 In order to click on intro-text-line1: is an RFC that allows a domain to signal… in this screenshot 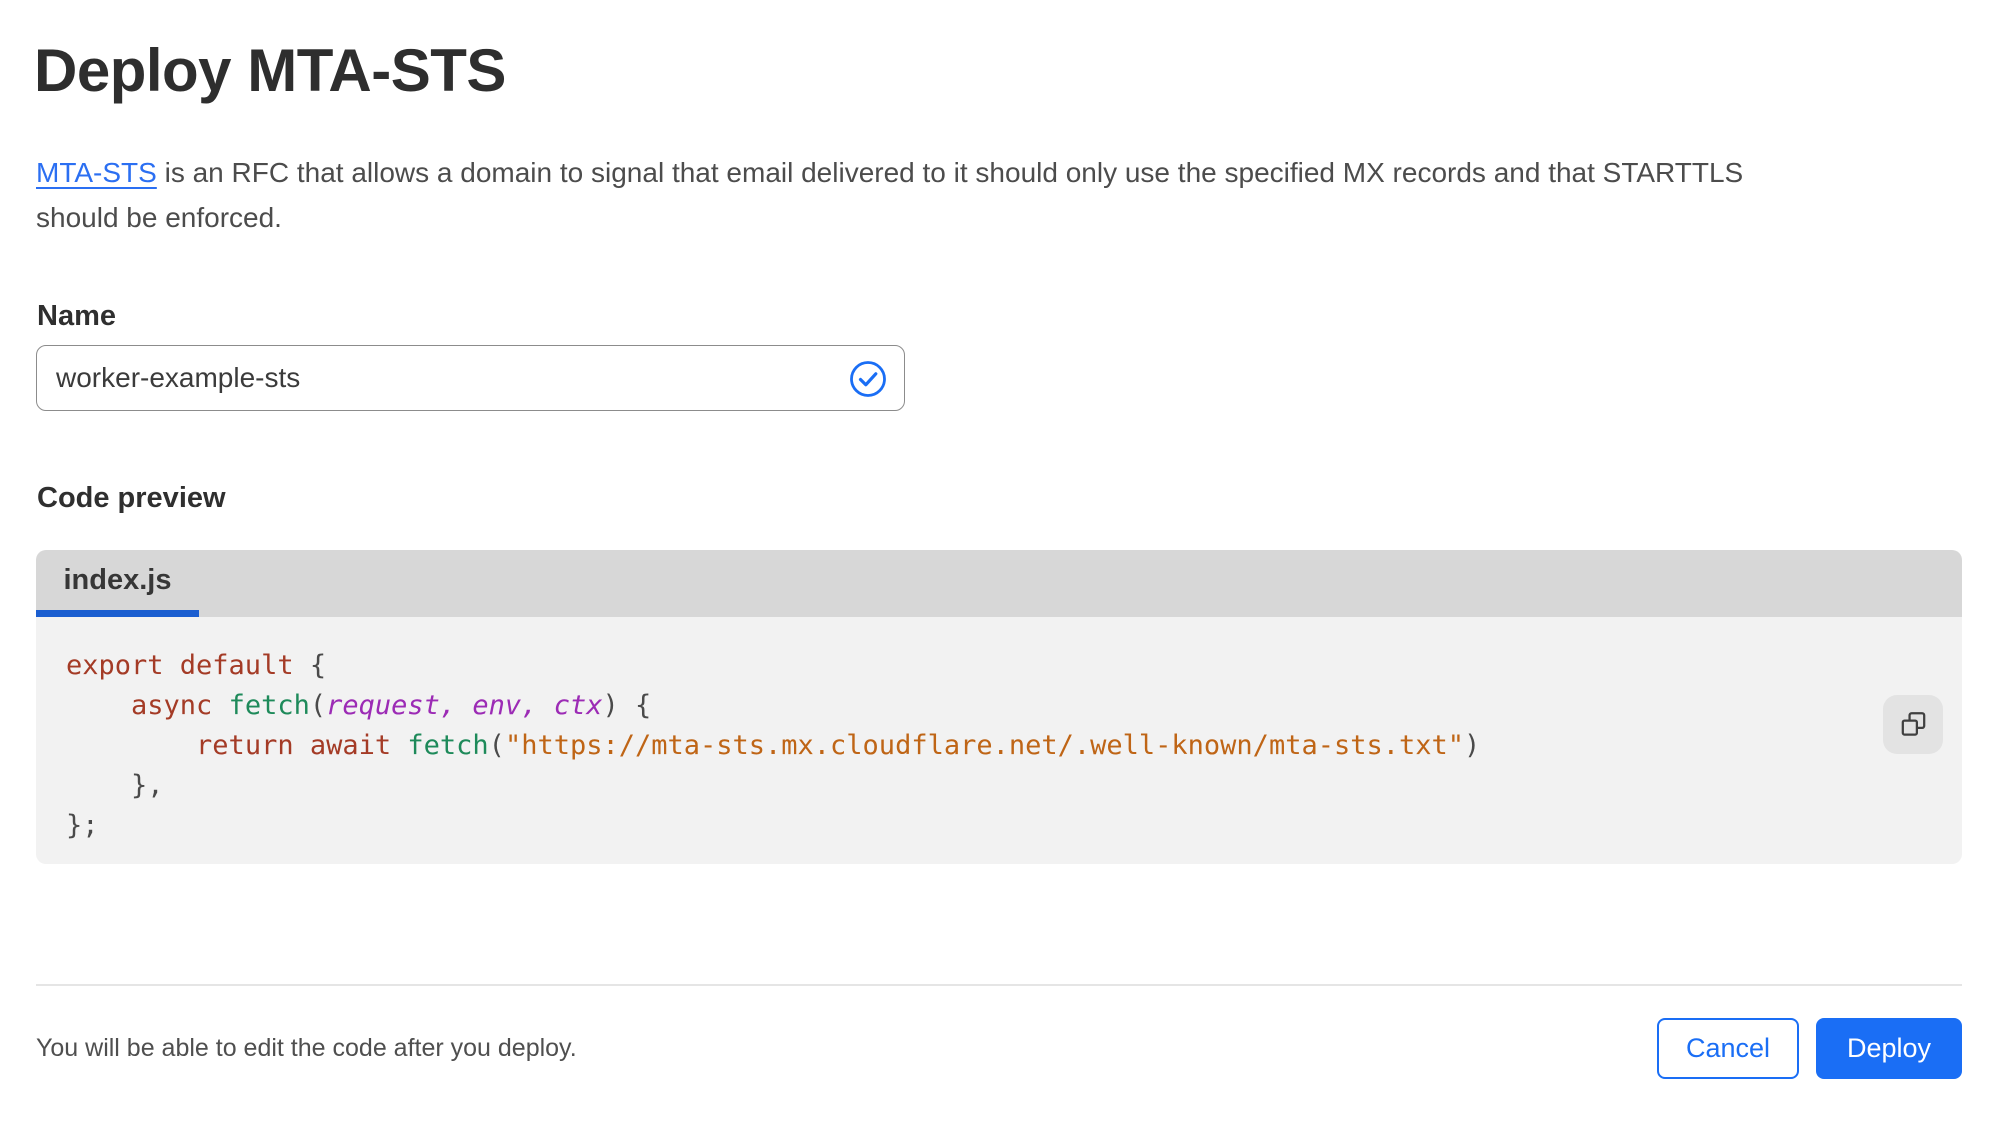, I will do `click(950, 172)`.